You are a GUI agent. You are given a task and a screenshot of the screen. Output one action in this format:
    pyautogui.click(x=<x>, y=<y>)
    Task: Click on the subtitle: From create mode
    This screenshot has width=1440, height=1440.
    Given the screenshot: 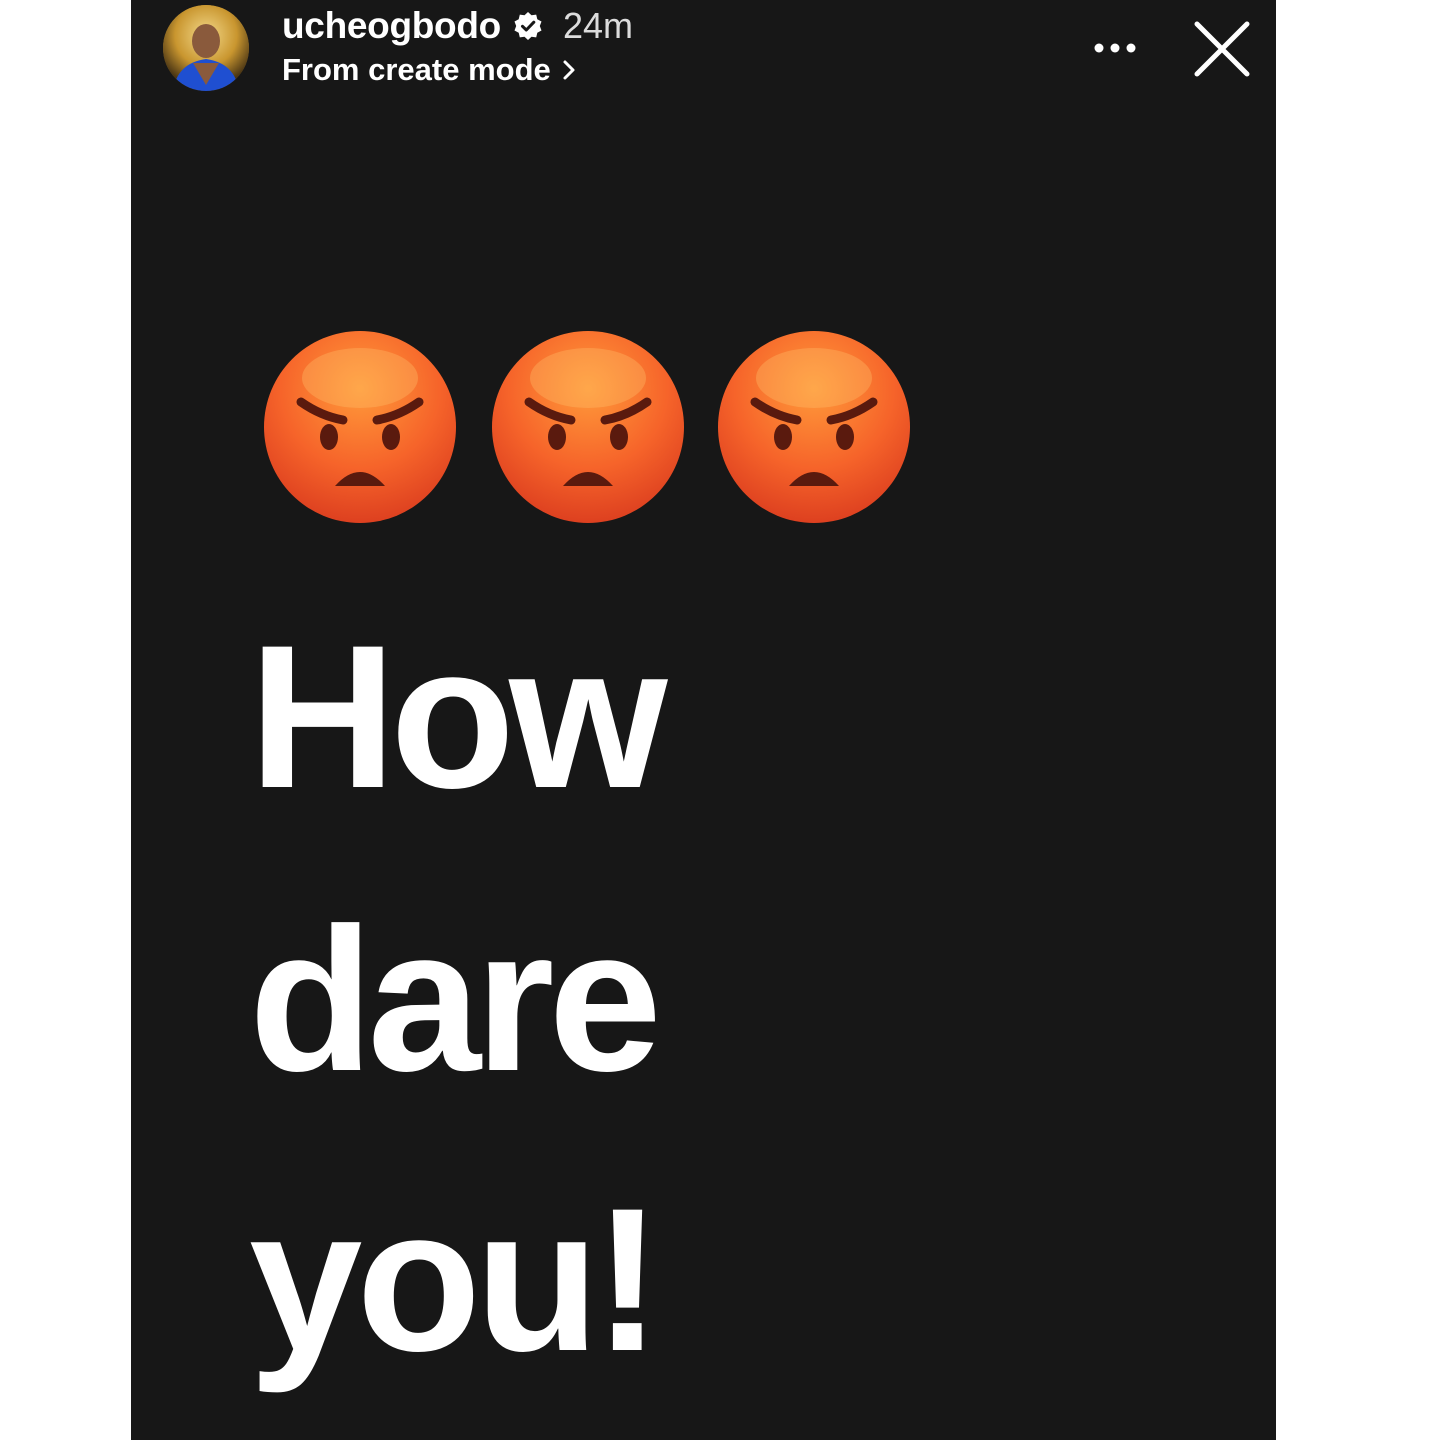 What is the action you would take?
    pyautogui.click(x=416, y=69)
    